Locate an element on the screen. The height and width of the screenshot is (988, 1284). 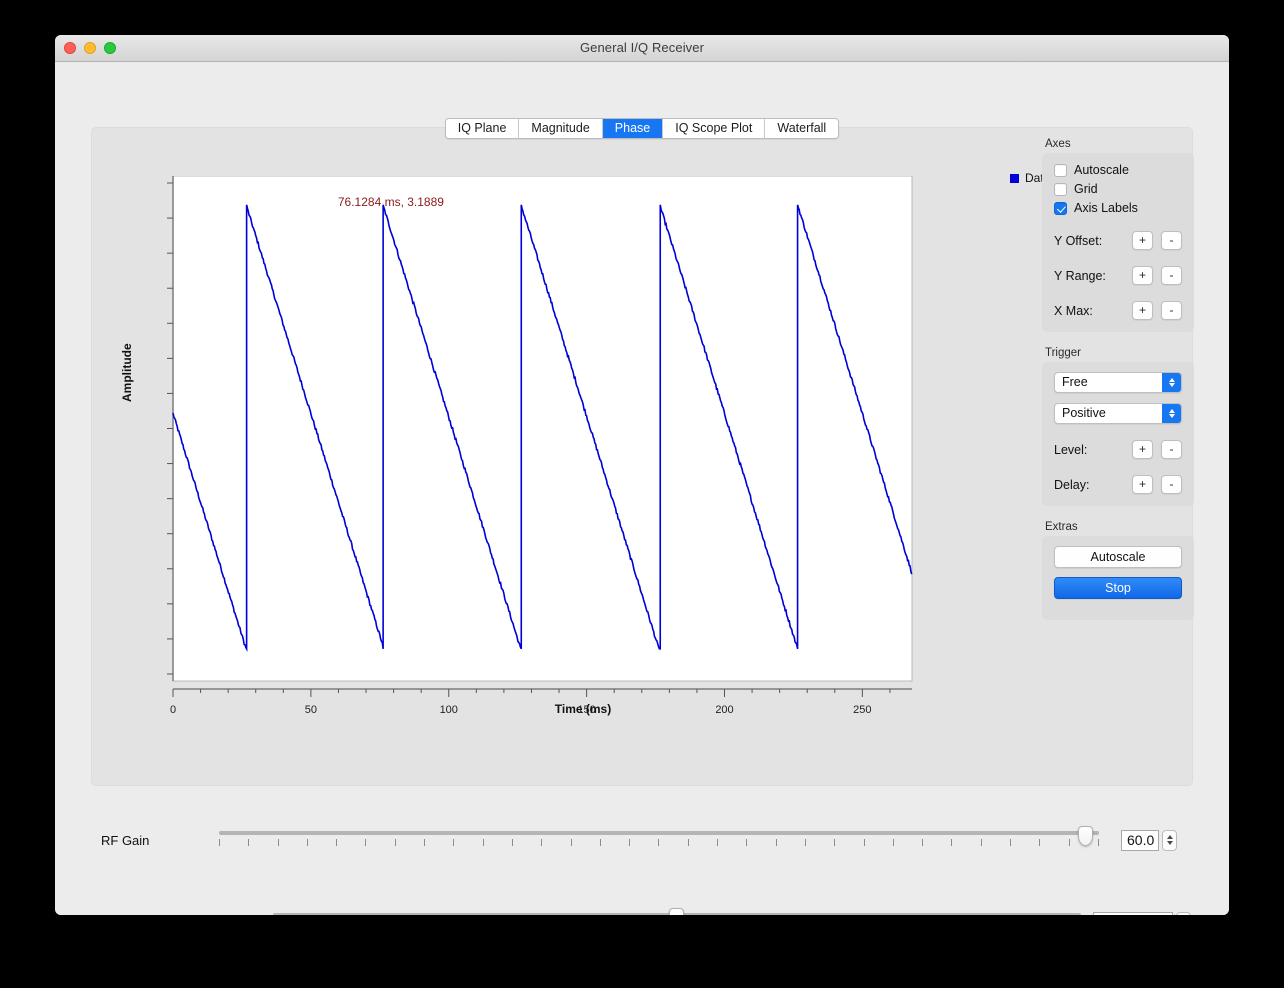
legend-swatch-data0 is located at coordinates (1014, 178).